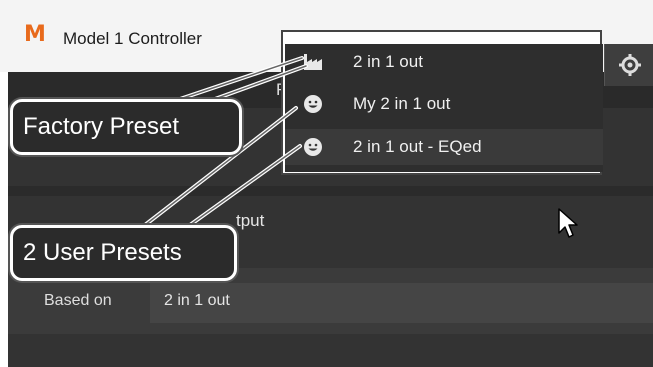  Describe the element at coordinates (568, 223) in the screenshot. I see `mouse-cursor-icon` at that location.